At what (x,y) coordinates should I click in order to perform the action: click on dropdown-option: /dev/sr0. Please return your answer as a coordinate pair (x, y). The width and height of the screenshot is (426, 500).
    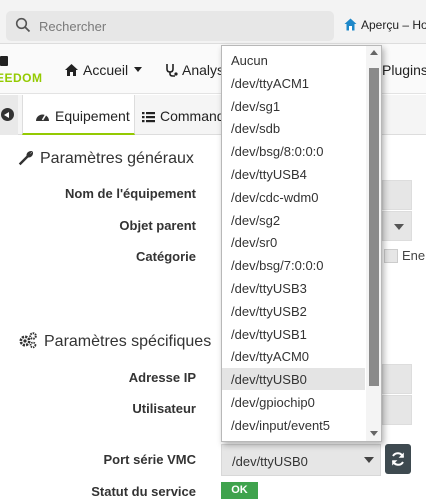
    Looking at the image, I should click on (293, 242).